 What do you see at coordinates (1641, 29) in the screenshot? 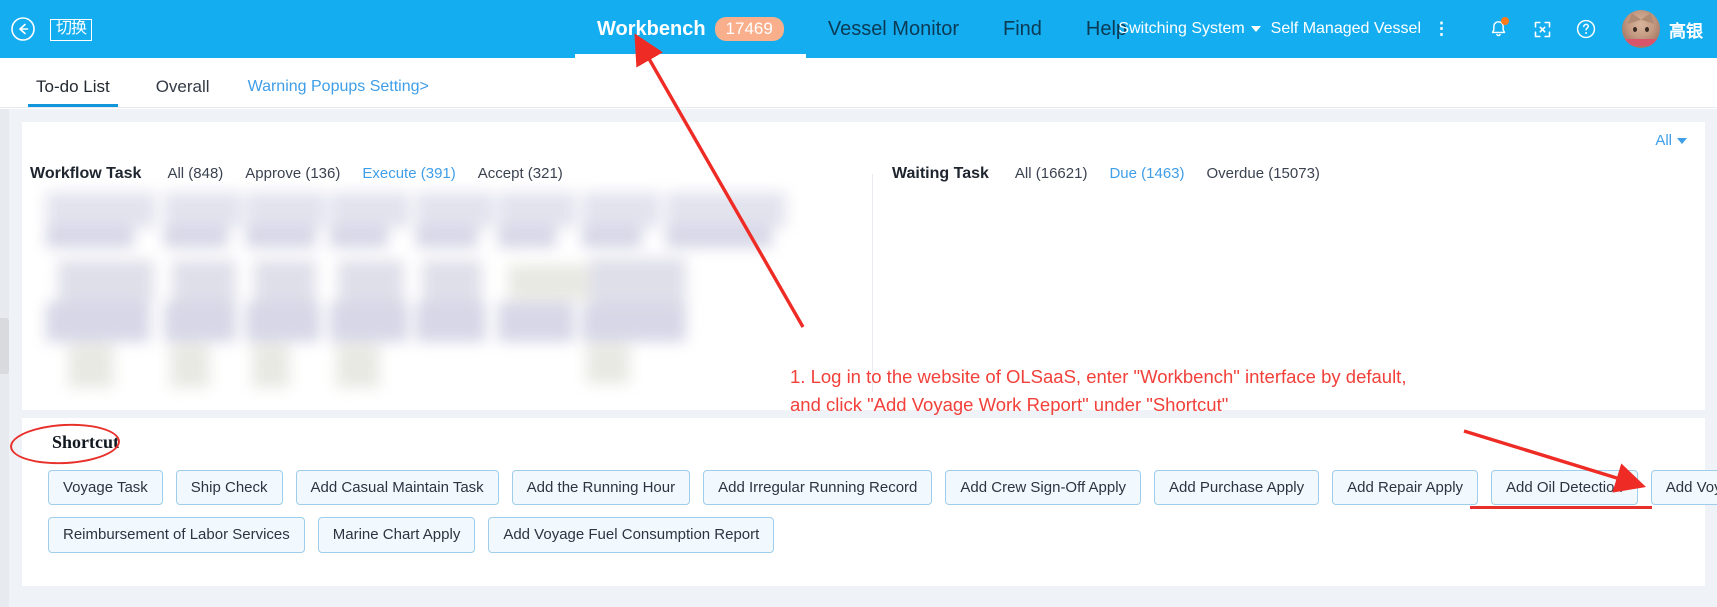
I see `avatar` at bounding box center [1641, 29].